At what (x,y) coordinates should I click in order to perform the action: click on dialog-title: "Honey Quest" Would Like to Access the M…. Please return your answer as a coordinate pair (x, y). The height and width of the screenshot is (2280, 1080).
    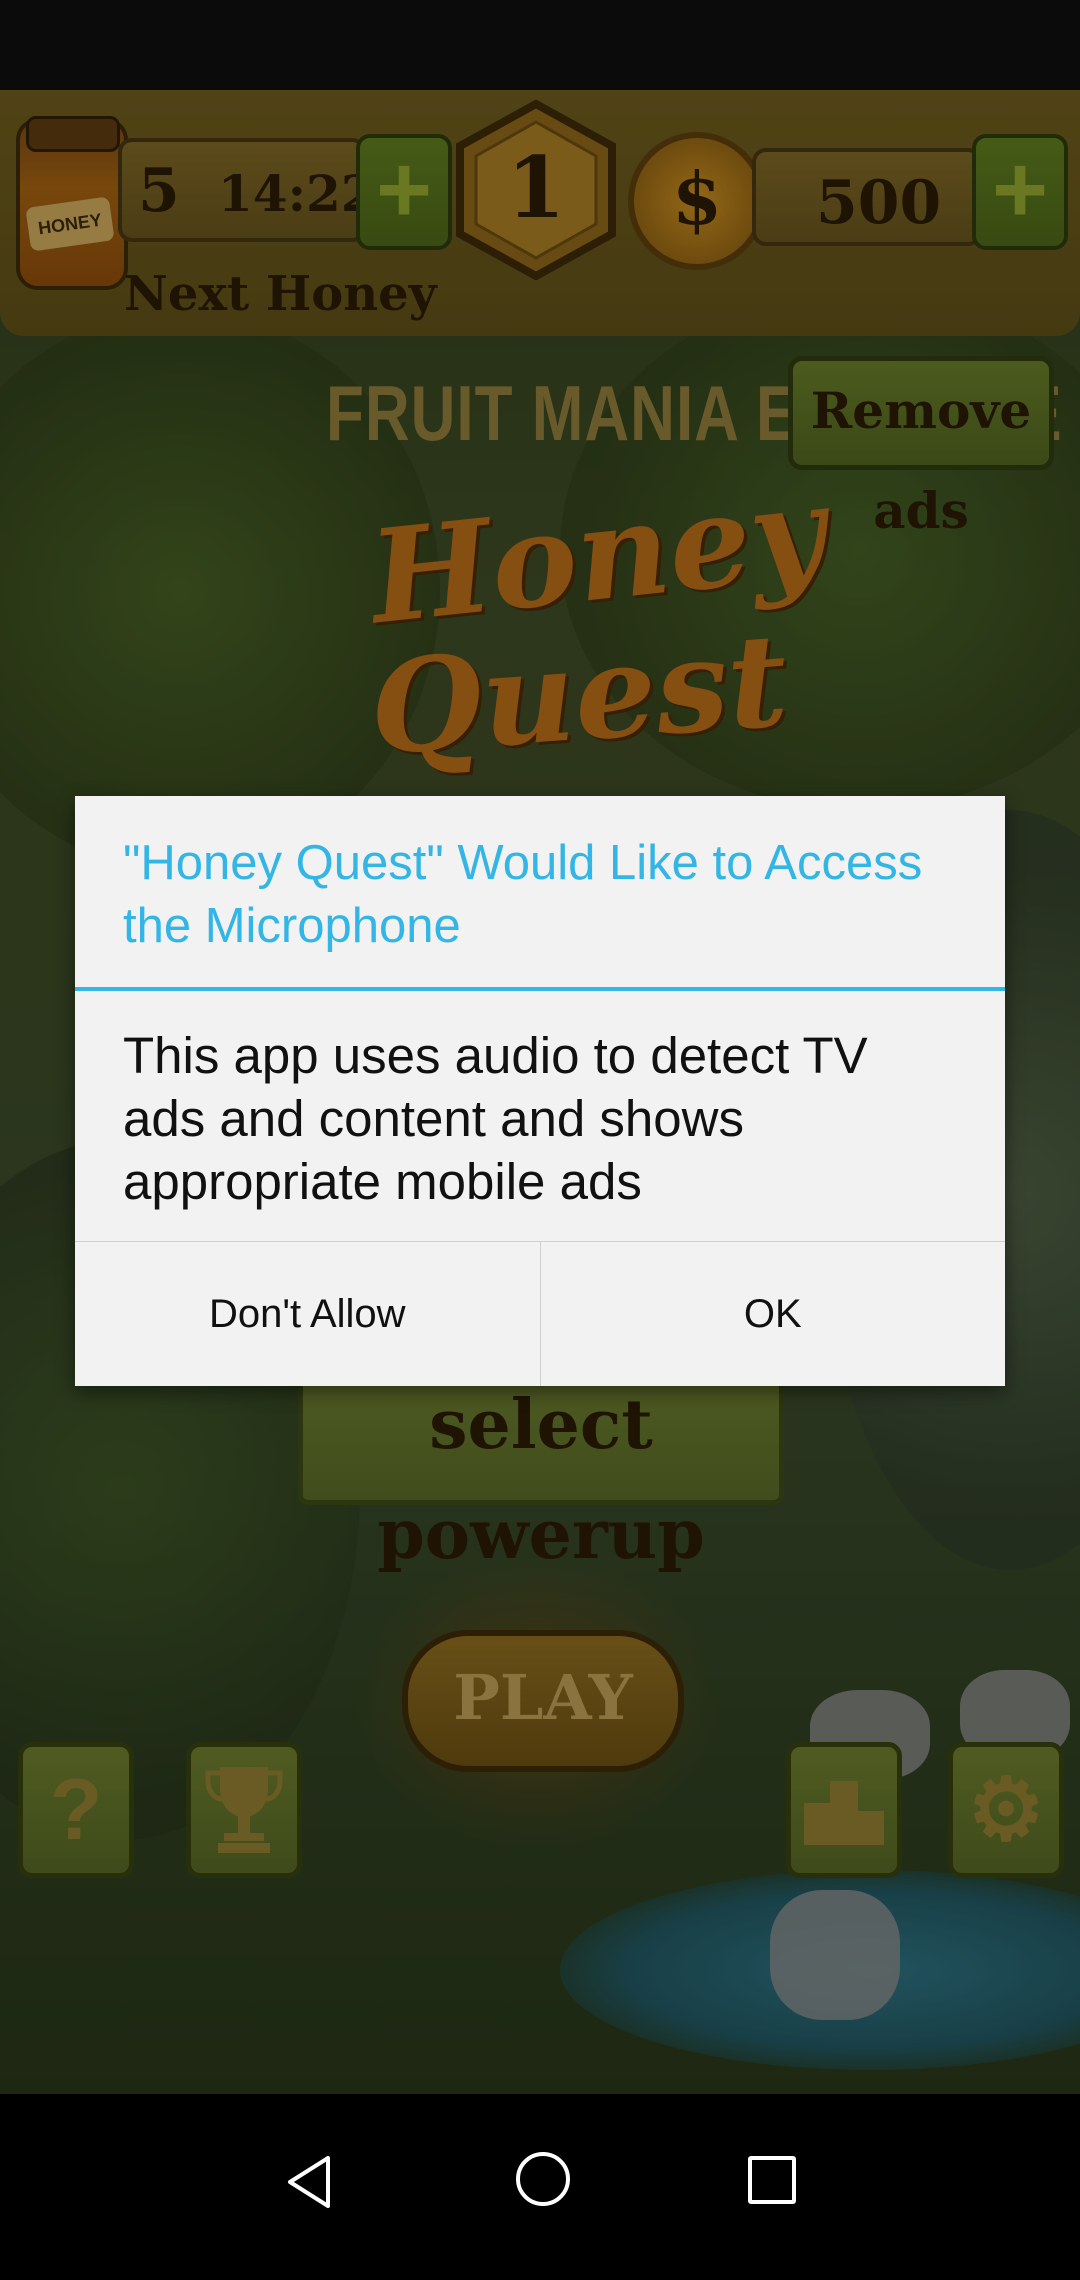
    Looking at the image, I should click on (523, 894).